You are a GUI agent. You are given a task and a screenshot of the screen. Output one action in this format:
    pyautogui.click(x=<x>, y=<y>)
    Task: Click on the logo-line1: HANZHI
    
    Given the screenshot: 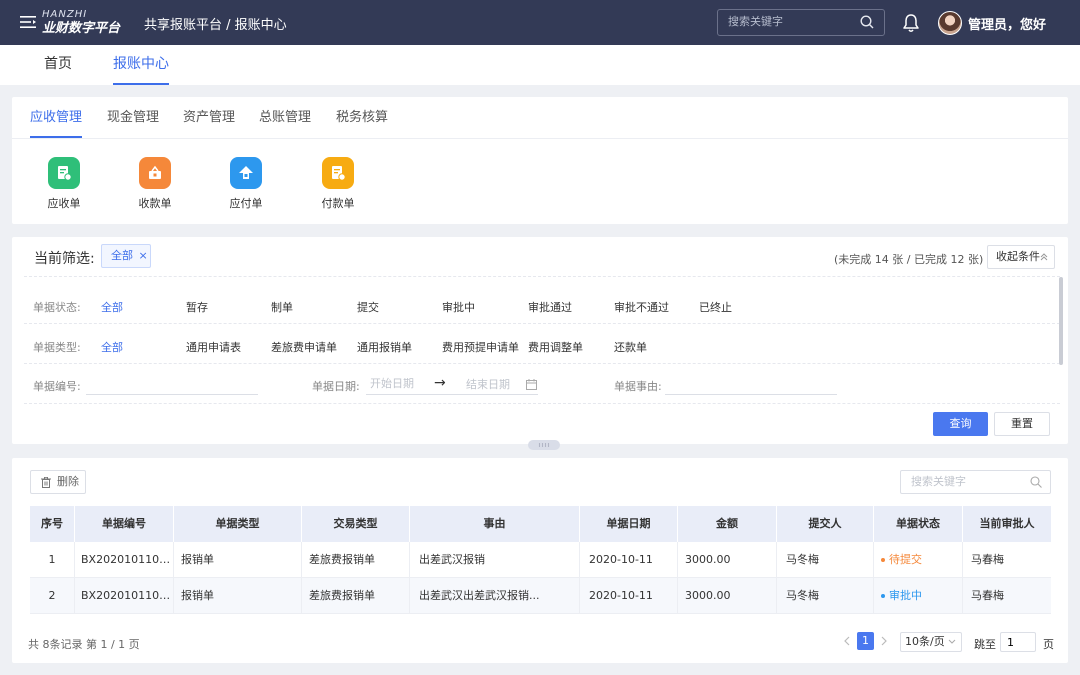 What is the action you would take?
    pyautogui.click(x=65, y=14)
    